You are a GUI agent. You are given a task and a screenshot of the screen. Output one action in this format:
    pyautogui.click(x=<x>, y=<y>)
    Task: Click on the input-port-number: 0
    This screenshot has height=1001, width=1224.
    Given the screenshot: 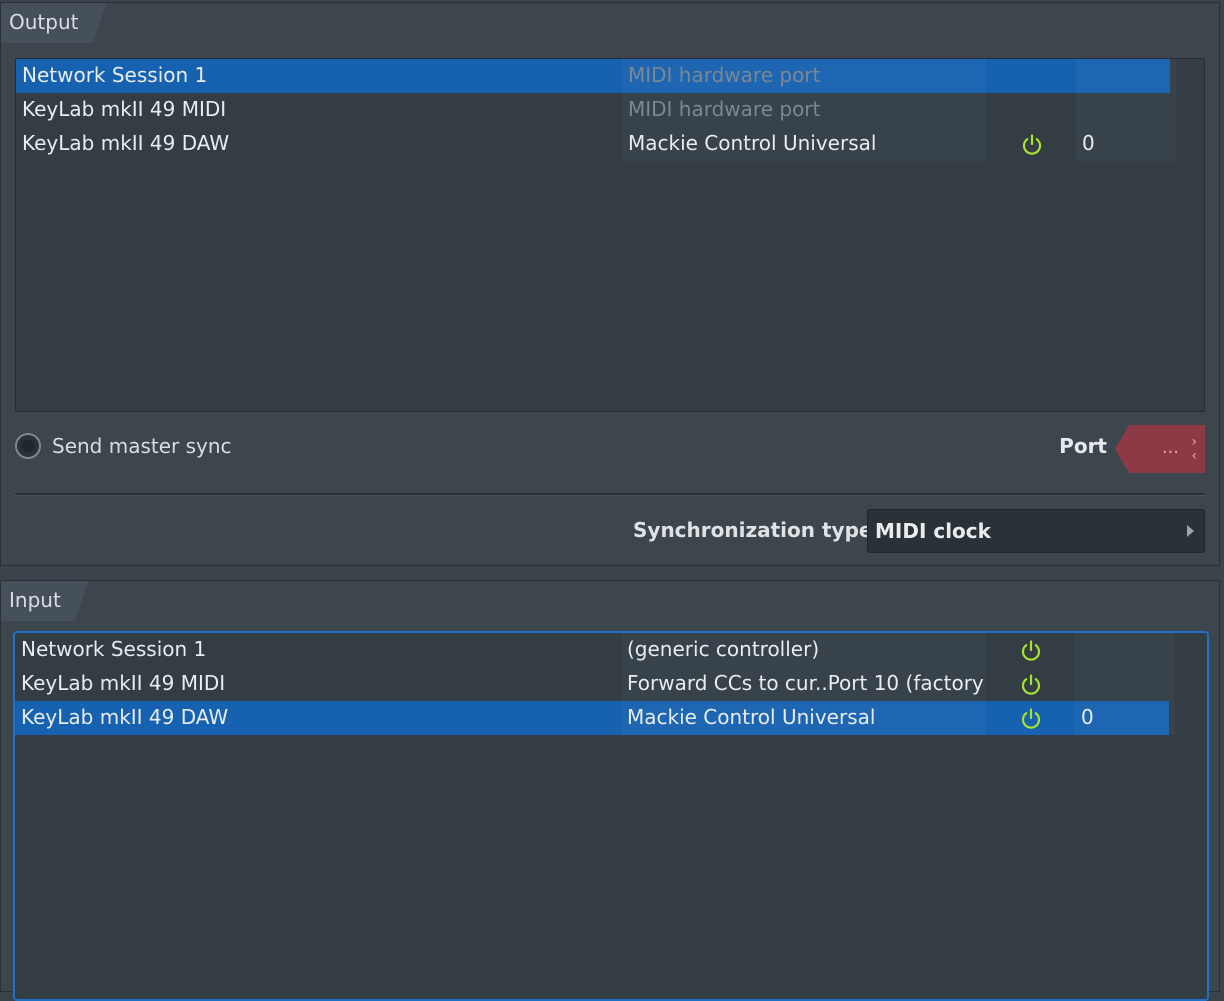 What is the action you would take?
    pyautogui.click(x=1125, y=718)
    